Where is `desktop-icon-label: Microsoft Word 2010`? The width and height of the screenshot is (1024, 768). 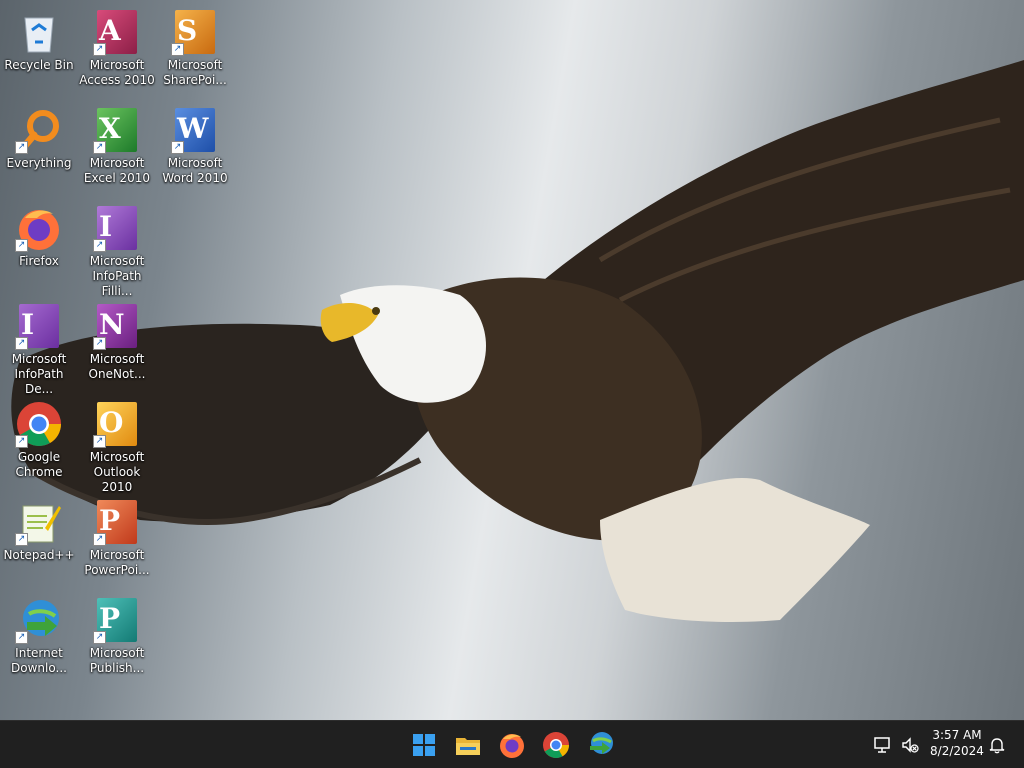 desktop-icon-label: Microsoft Word 2010 is located at coordinates (195, 170).